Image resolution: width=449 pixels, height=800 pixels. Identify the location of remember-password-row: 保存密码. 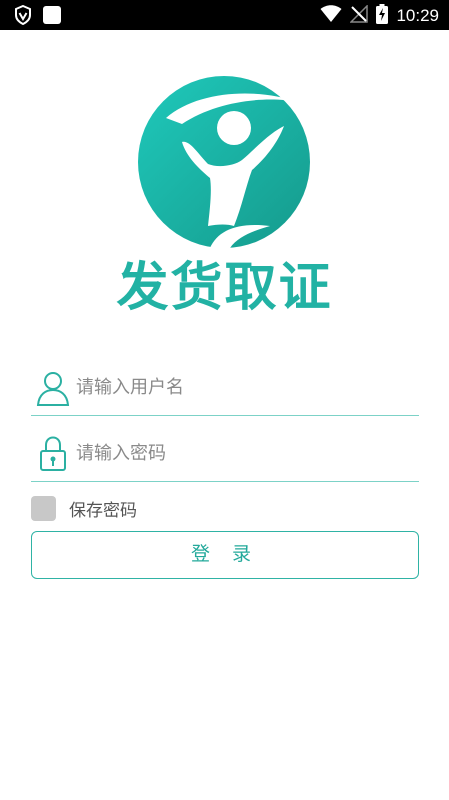
(84, 508).